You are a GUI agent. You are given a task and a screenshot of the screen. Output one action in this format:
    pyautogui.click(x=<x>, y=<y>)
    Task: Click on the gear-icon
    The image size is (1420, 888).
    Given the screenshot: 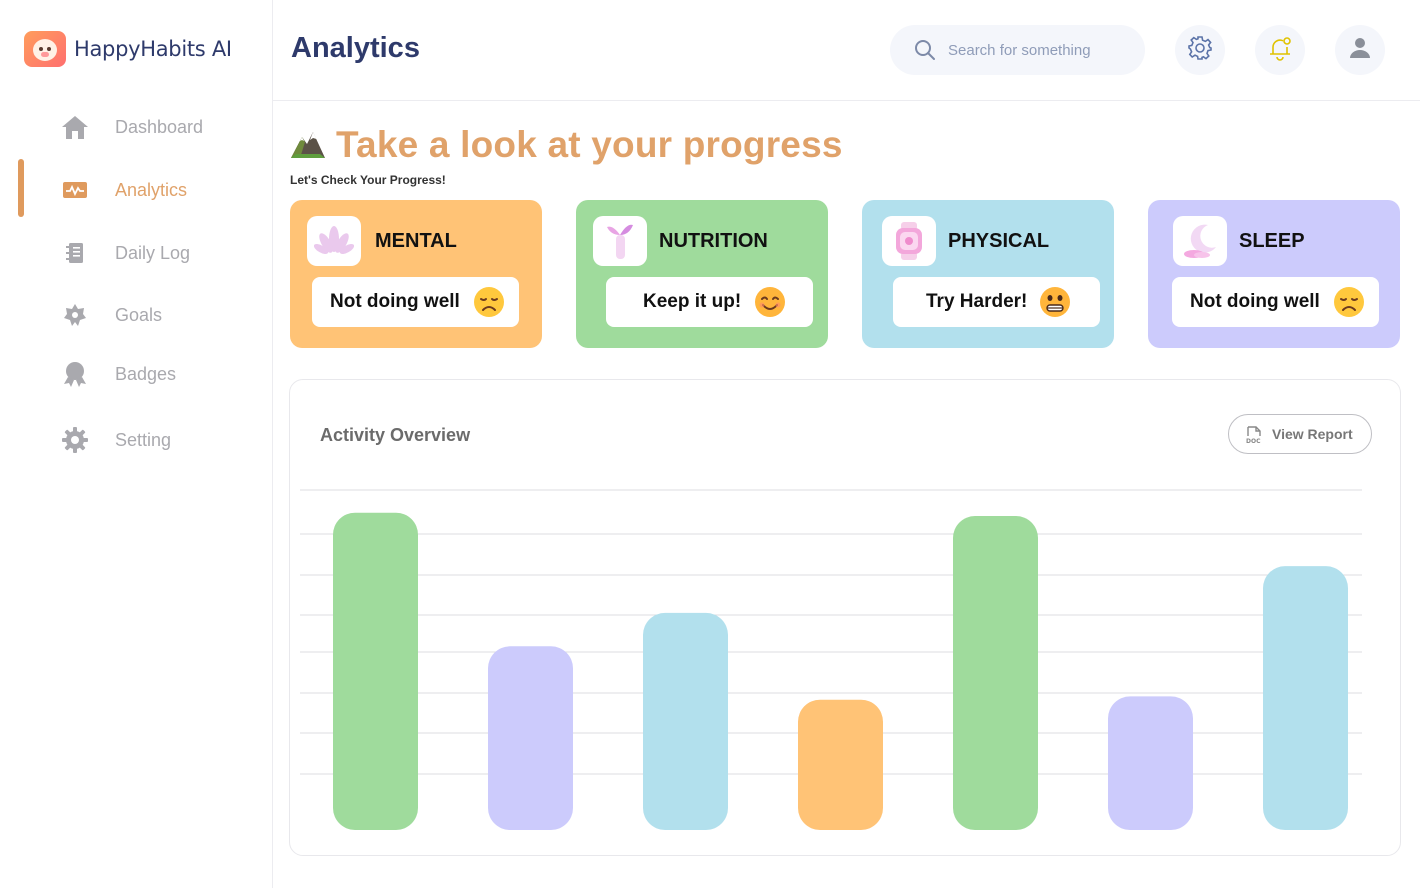 What is the action you would take?
    pyautogui.click(x=75, y=440)
    